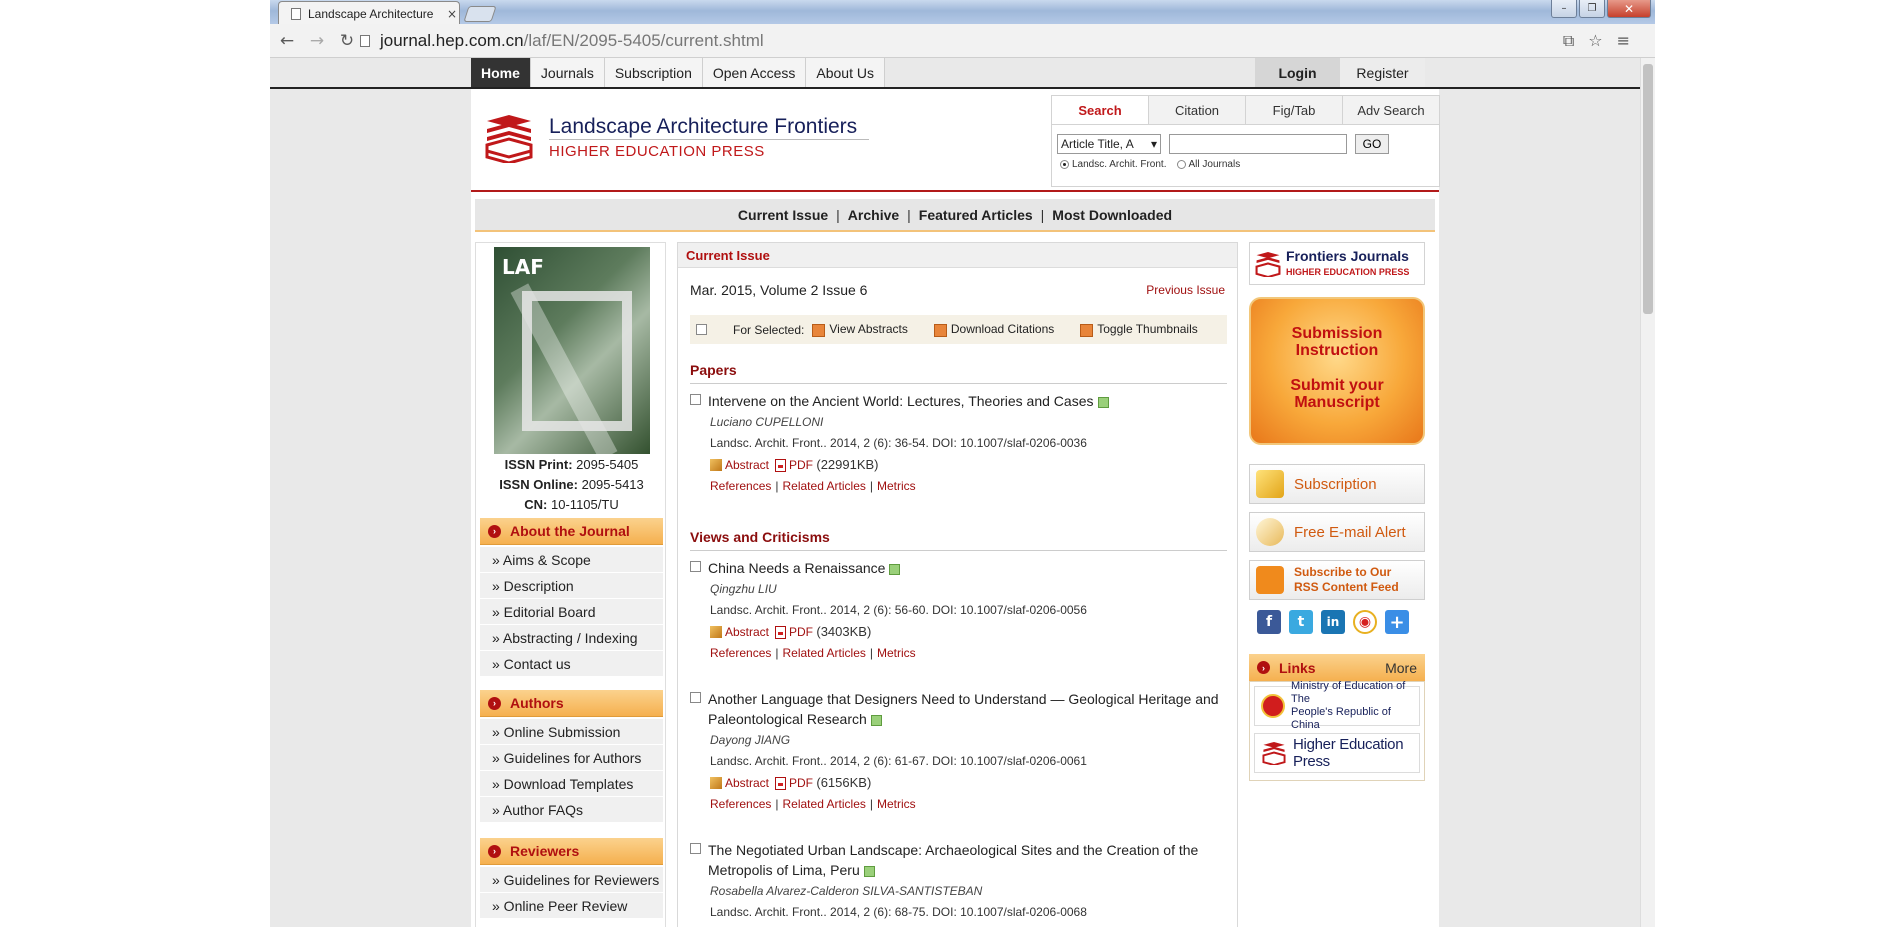  I want to click on subnav-most-downloaded: Most Downloaded, so click(1112, 215).